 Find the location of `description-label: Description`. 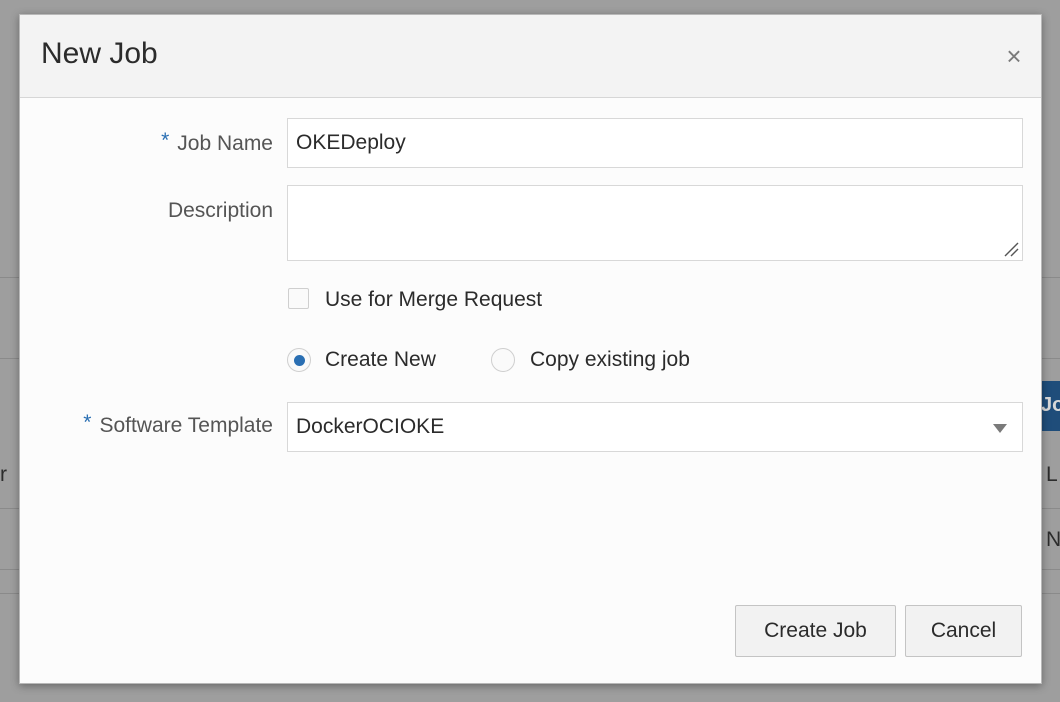

description-label: Description is located at coordinates (220, 210).